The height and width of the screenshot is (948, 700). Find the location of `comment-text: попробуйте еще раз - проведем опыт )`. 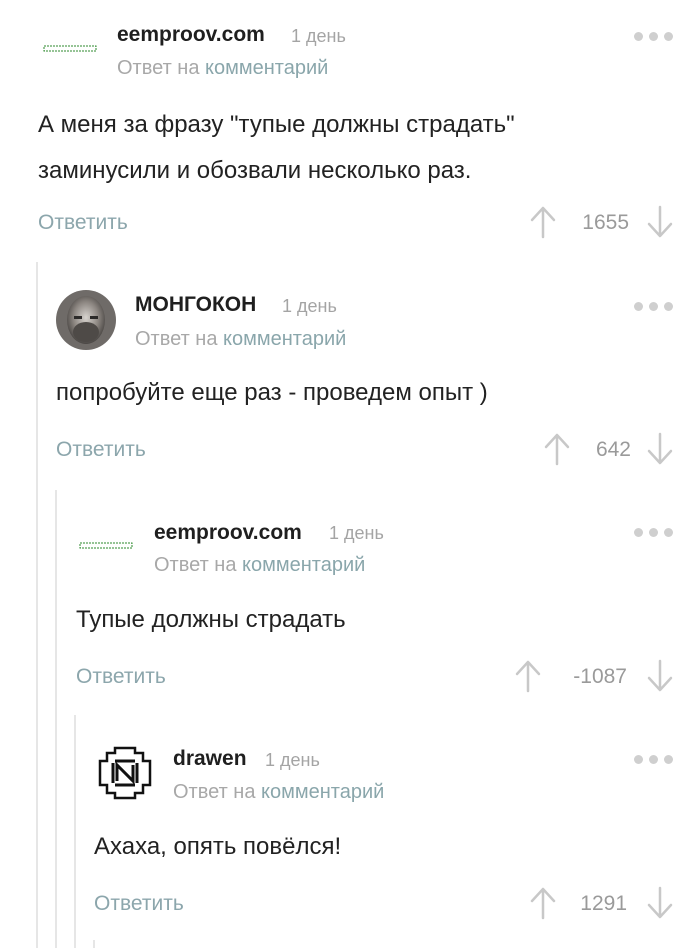

comment-text: попробуйте еще раз - проведем опыт ) is located at coordinates (272, 393).